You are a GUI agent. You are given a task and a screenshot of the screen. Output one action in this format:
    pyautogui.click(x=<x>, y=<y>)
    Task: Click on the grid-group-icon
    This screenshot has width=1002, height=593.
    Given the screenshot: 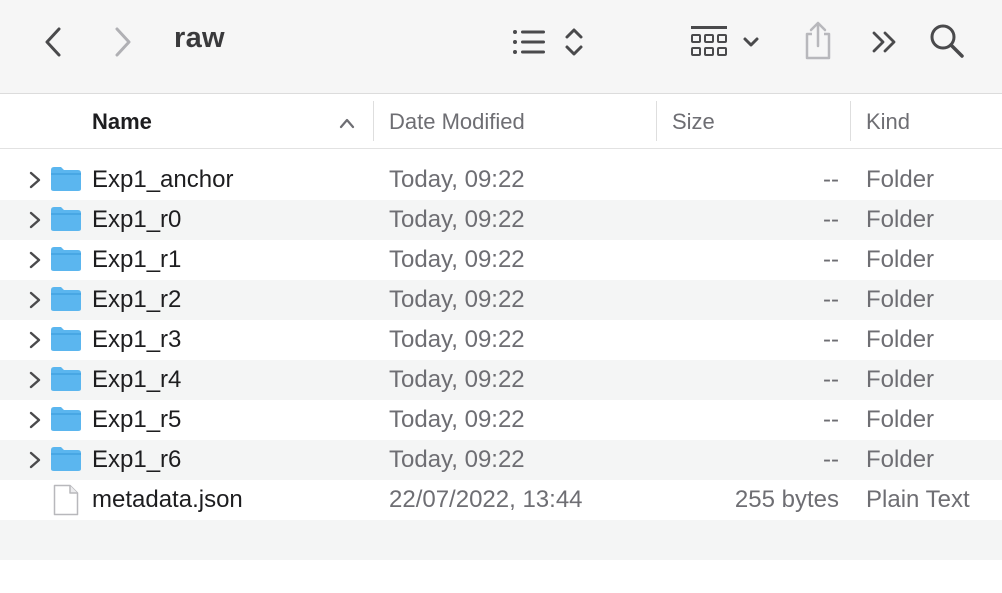 What is the action you would take?
    pyautogui.click(x=709, y=41)
    